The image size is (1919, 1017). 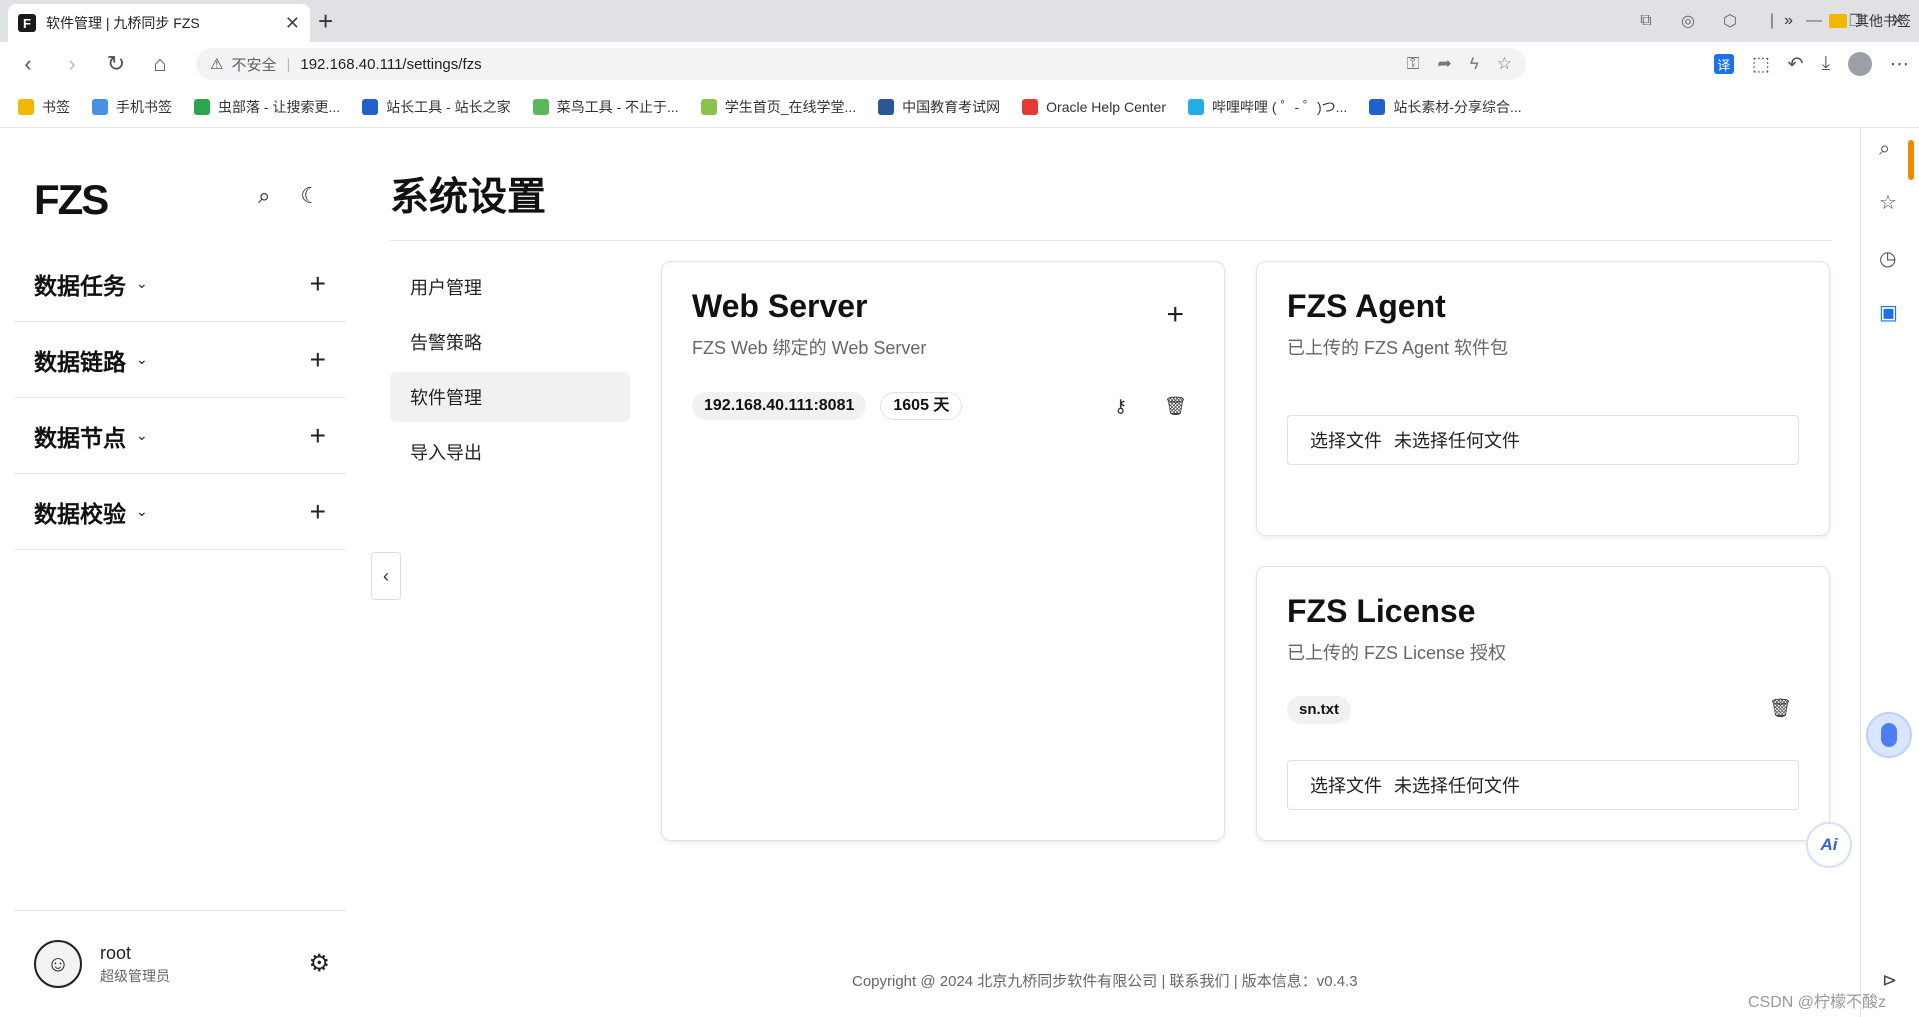 What do you see at coordinates (1887, 258) in the screenshot?
I see `history-icon: ◷` at bounding box center [1887, 258].